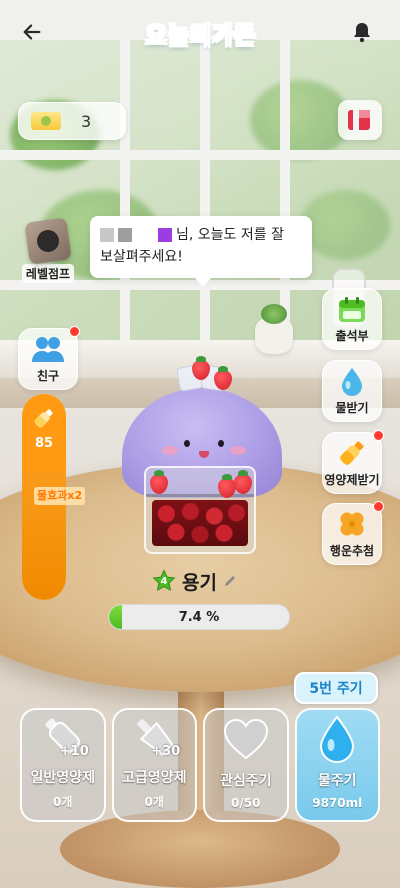 This screenshot has height=888, width=400. I want to click on character-mouth, so click(204, 454).